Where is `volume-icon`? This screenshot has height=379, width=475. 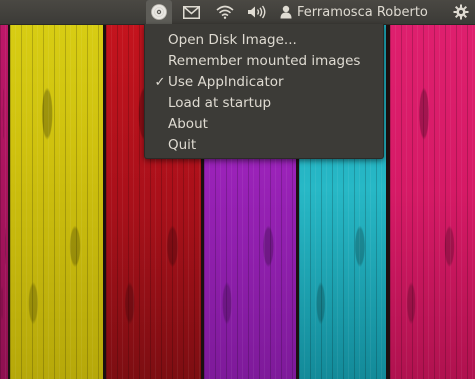
volume-icon is located at coordinates (257, 12).